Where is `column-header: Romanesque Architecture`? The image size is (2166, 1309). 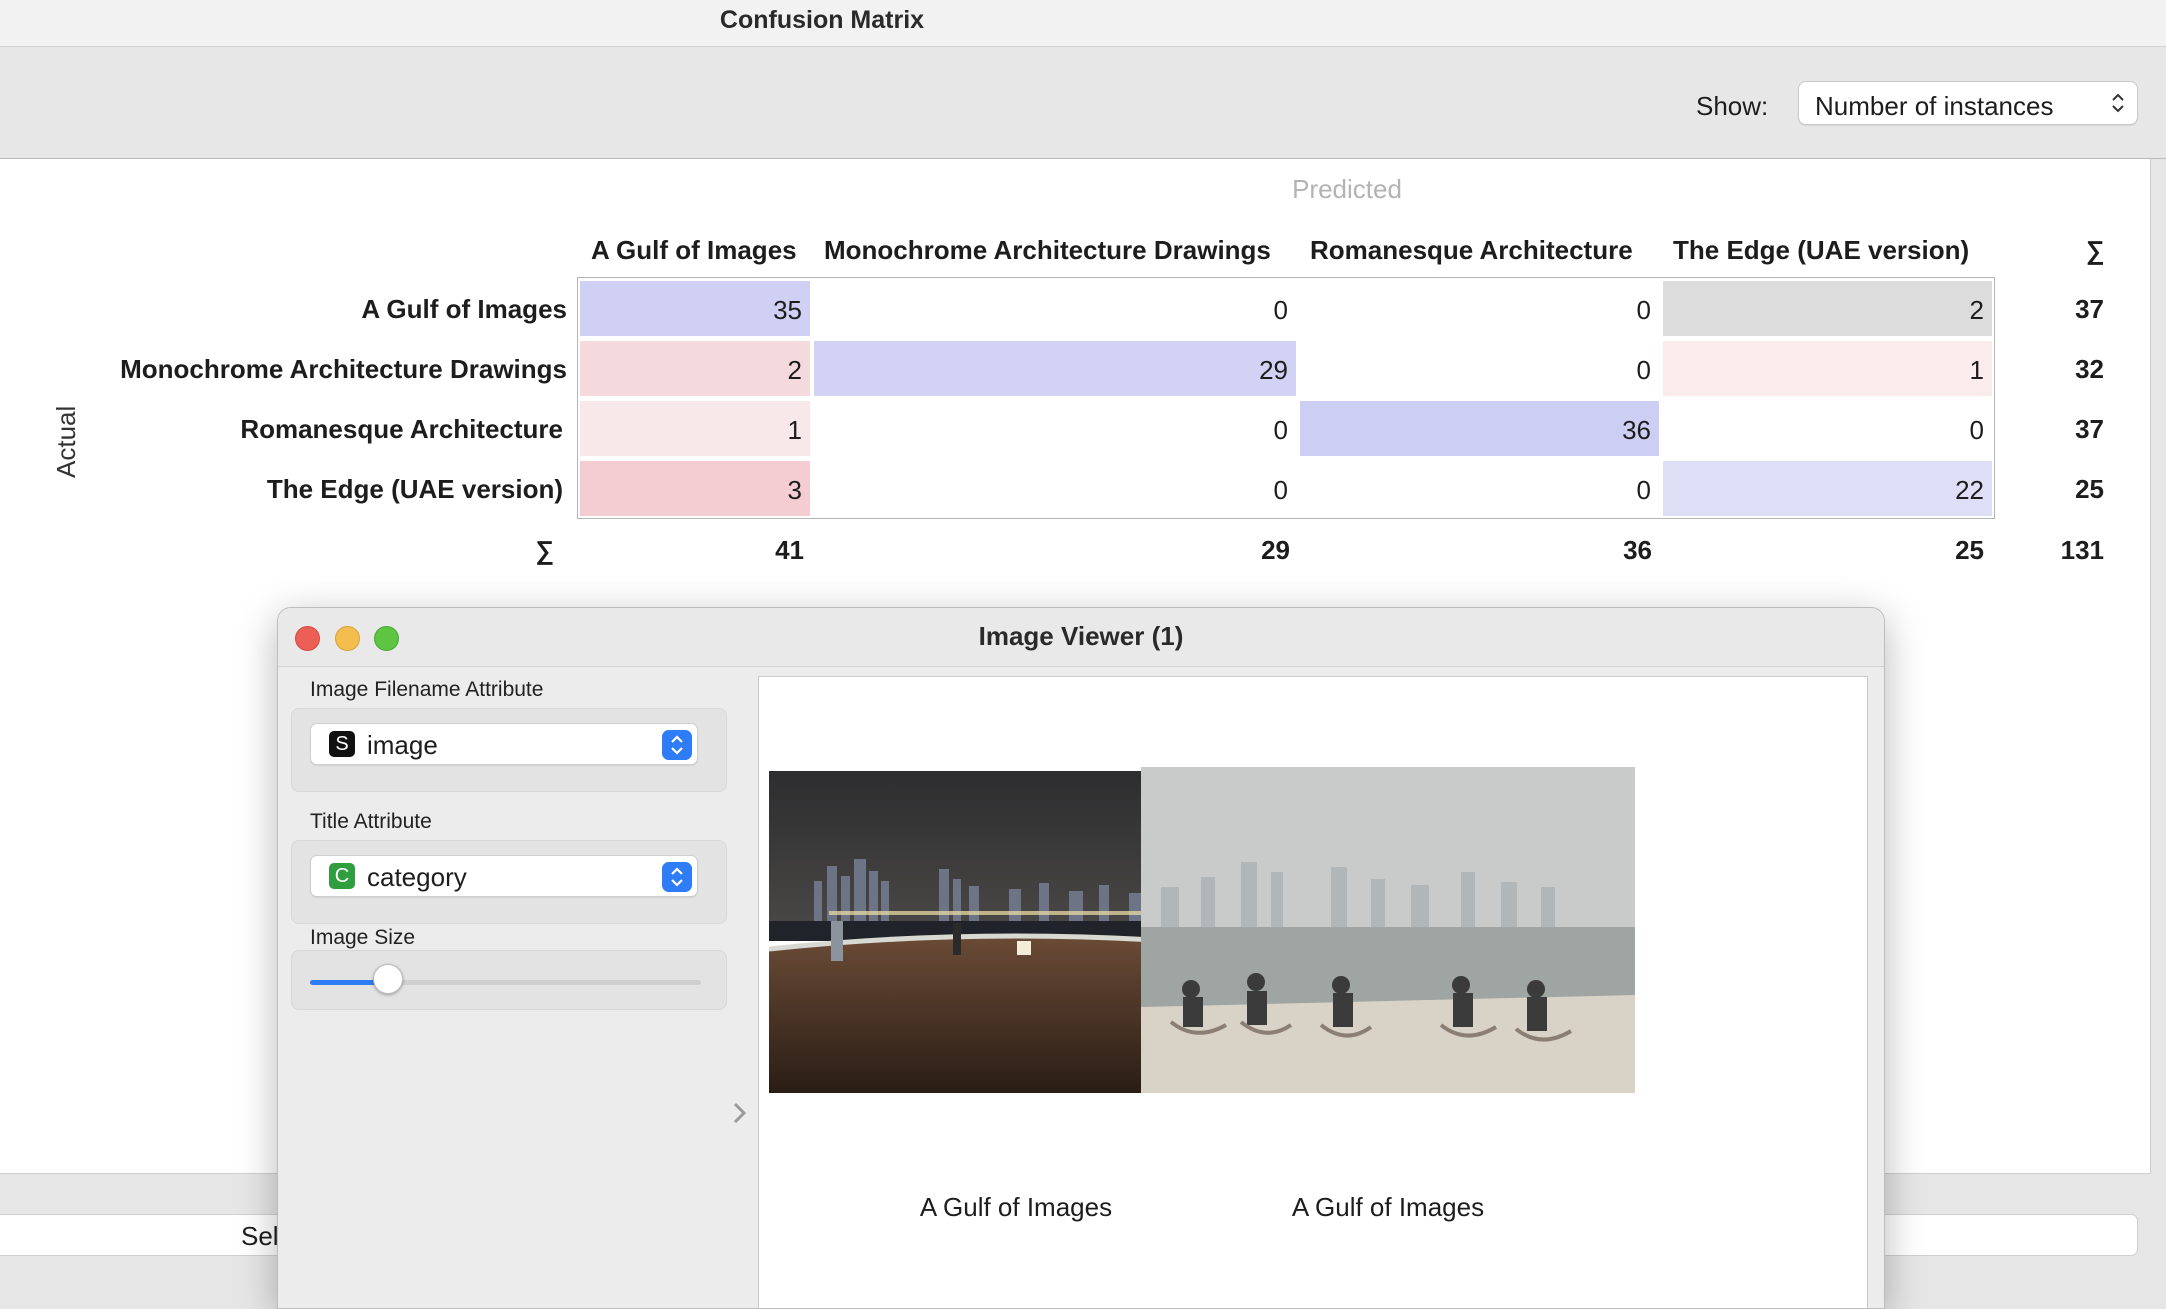 column-header: Romanesque Architecture is located at coordinates (1471, 250).